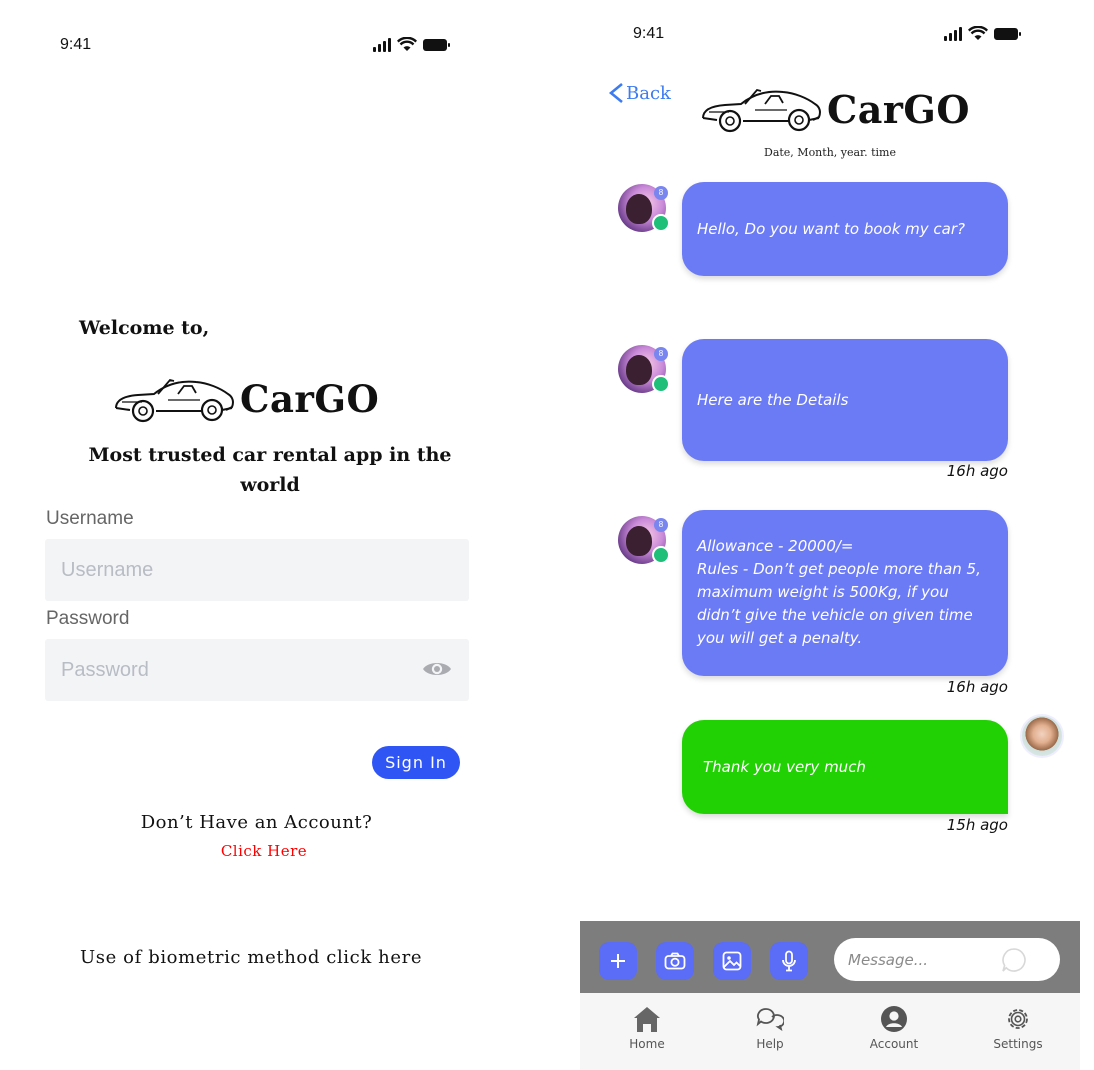 The image size is (1094, 1070). Describe the element at coordinates (1018, 1019) in the screenshot. I see `gear-icon` at that location.